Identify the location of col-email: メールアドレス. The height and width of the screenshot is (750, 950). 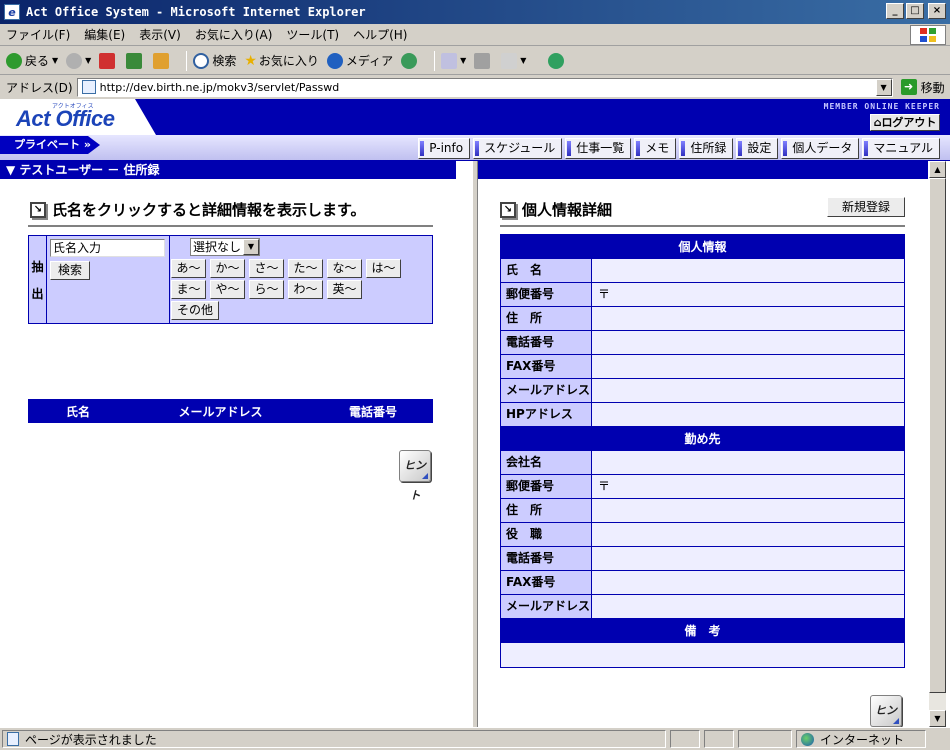
(220, 411).